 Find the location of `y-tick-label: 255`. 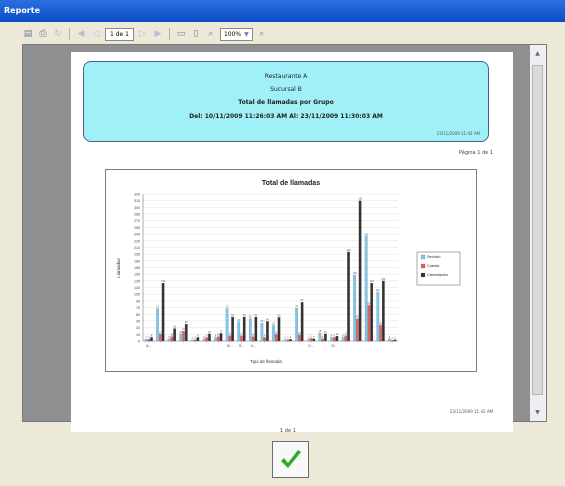

y-tick-label: 255 is located at coordinates (137, 228).